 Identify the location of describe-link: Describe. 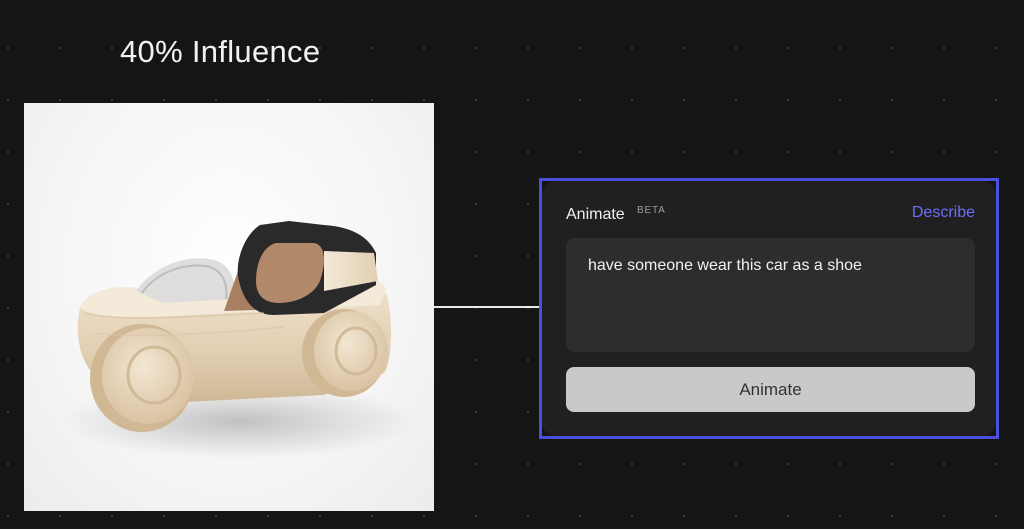
(943, 213).